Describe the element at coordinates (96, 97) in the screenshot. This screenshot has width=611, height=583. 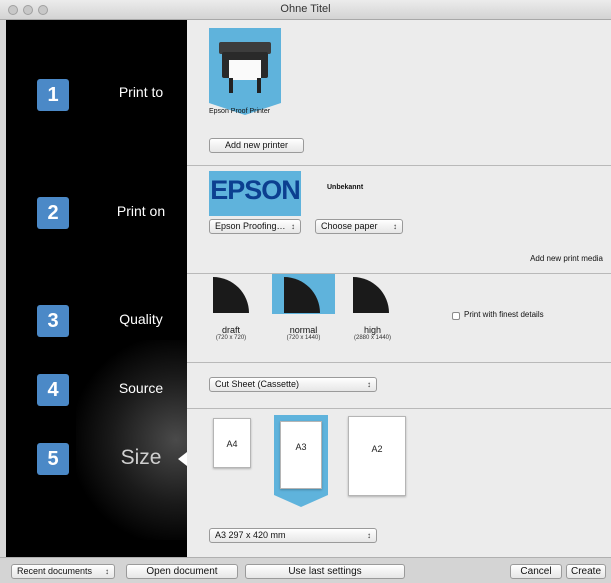
I see `step-print-to: 1 Print to` at that location.